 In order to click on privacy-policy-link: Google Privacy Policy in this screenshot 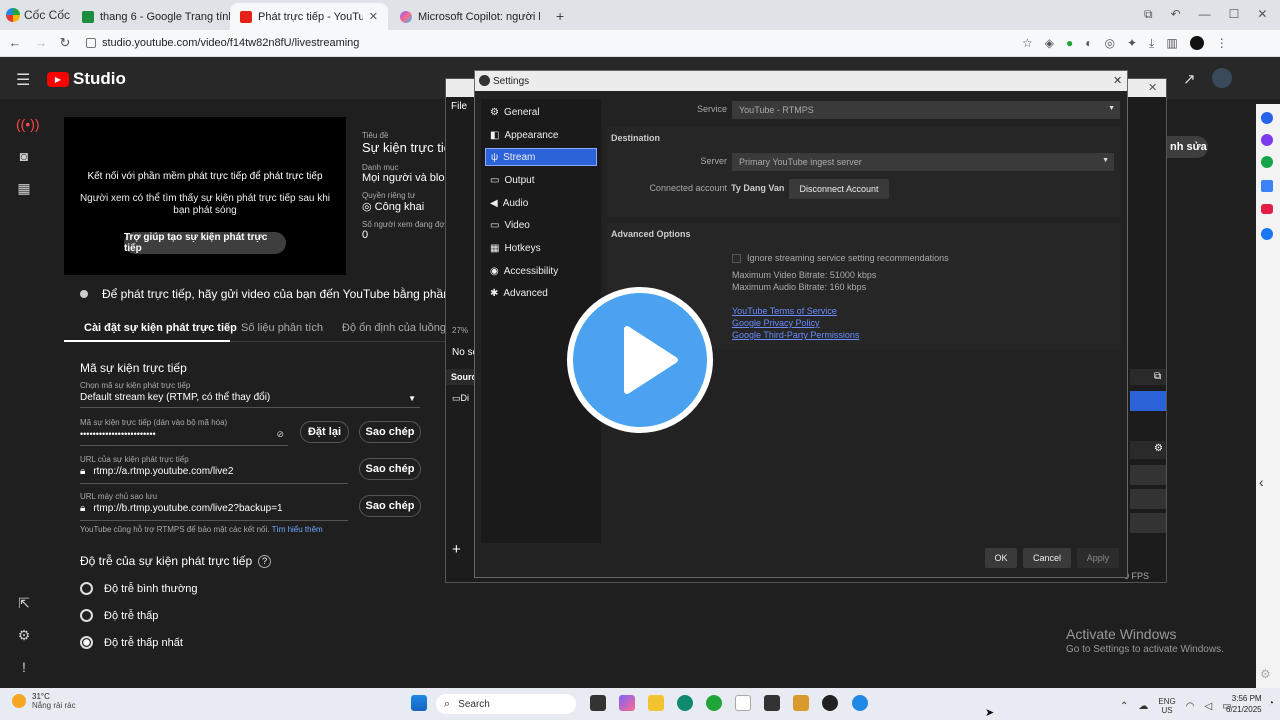, I will do `click(776, 323)`.